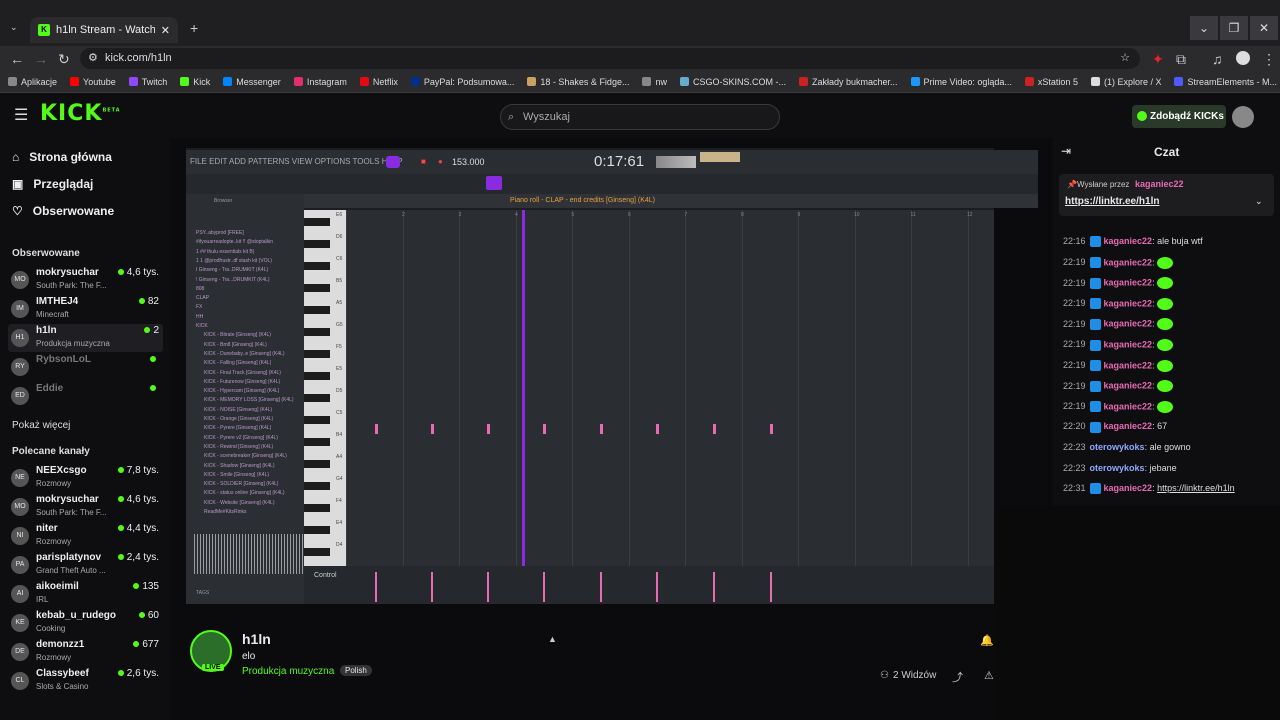  I want to click on chat-message: 22:23 oterowykoks: jebane, so click(1120, 468).